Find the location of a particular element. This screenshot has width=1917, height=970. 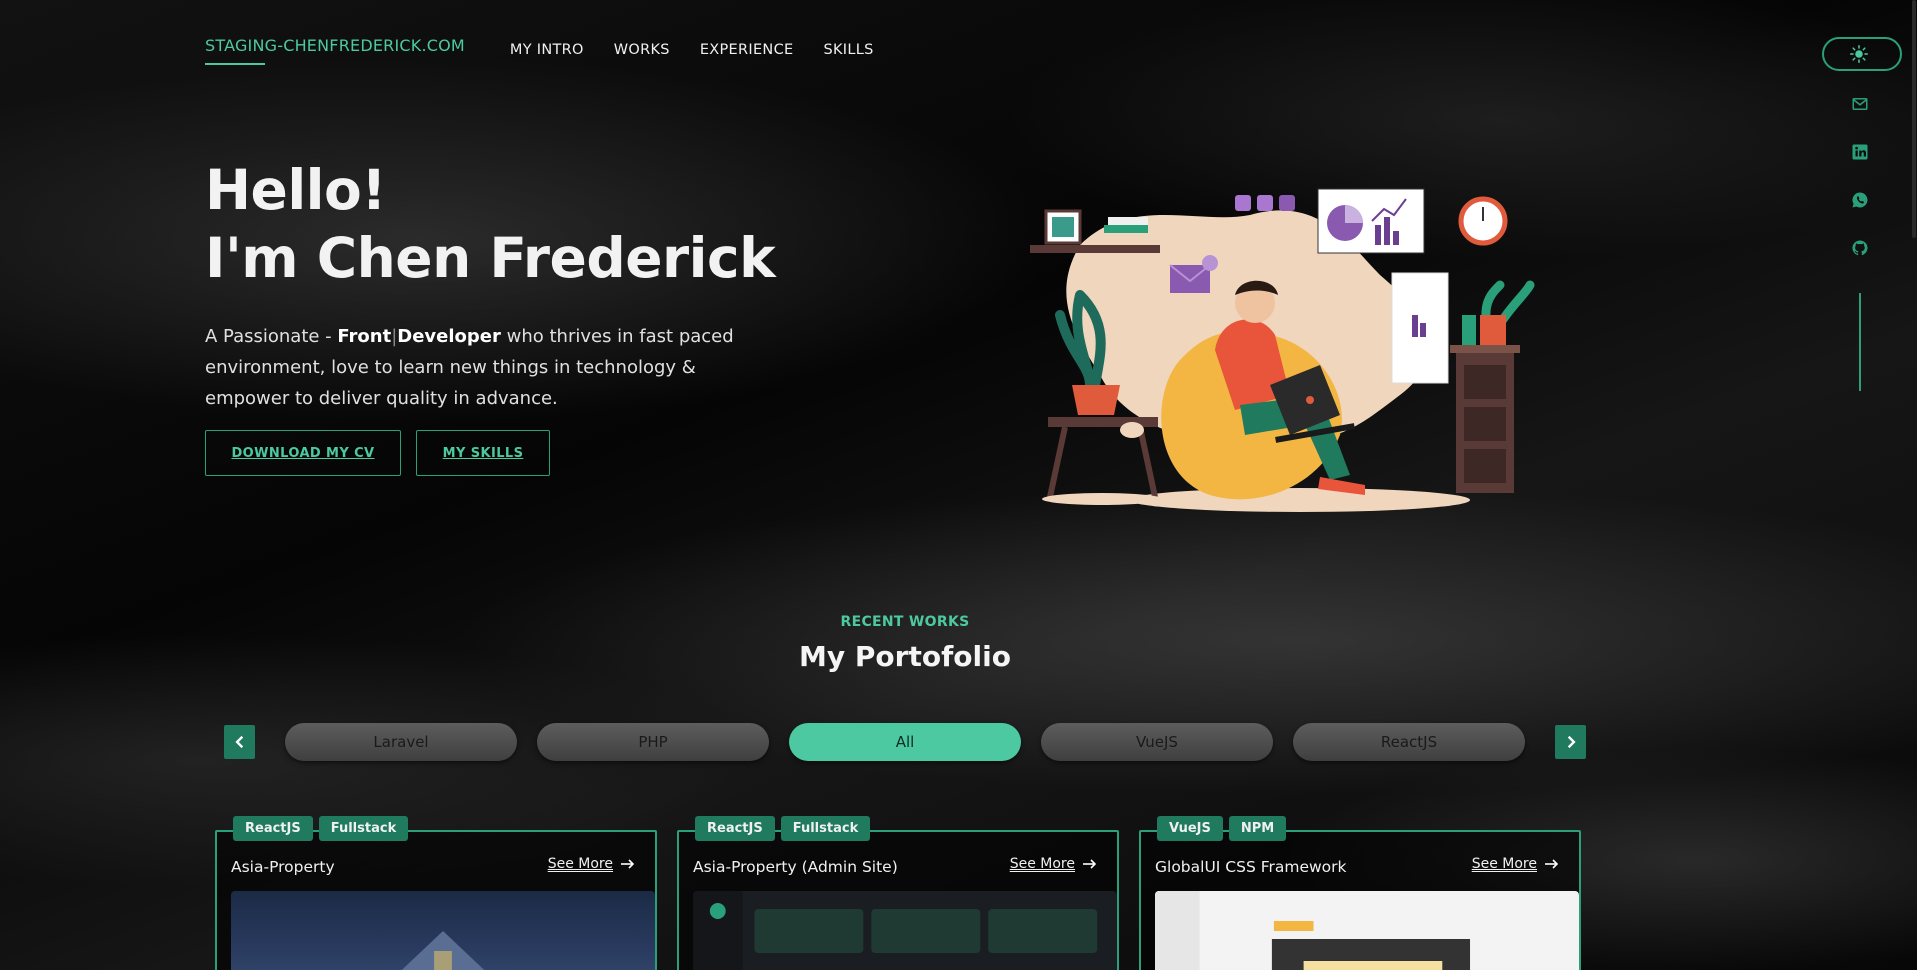

card-tags: VueJS NPM is located at coordinates (1222, 828).